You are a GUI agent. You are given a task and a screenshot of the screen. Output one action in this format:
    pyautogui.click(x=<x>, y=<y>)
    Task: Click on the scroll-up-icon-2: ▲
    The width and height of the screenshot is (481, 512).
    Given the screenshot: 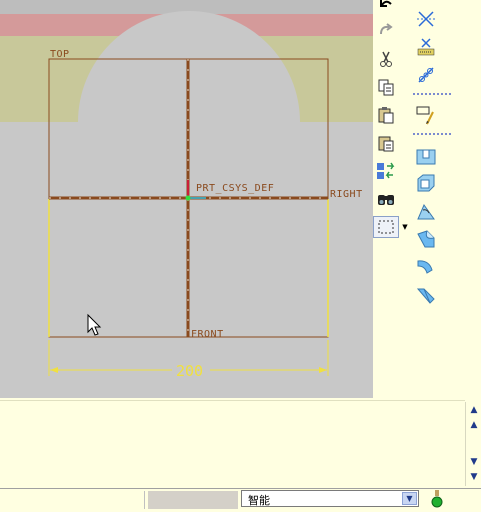 What is the action you would take?
    pyautogui.click(x=473, y=425)
    